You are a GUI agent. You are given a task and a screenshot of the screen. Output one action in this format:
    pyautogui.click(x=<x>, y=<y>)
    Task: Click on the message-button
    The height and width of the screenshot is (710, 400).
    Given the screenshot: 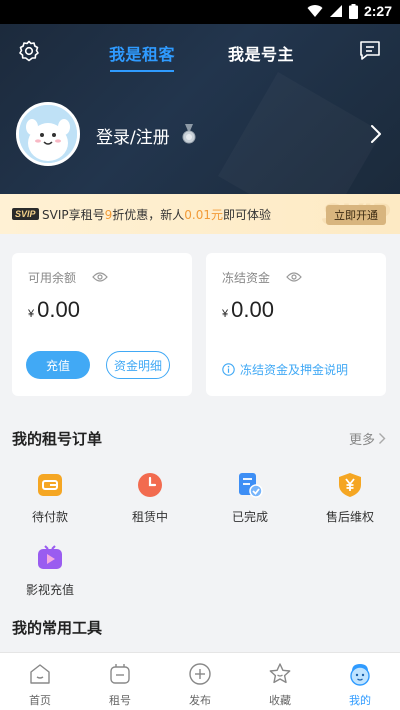 What is the action you would take?
    pyautogui.click(x=370, y=50)
    